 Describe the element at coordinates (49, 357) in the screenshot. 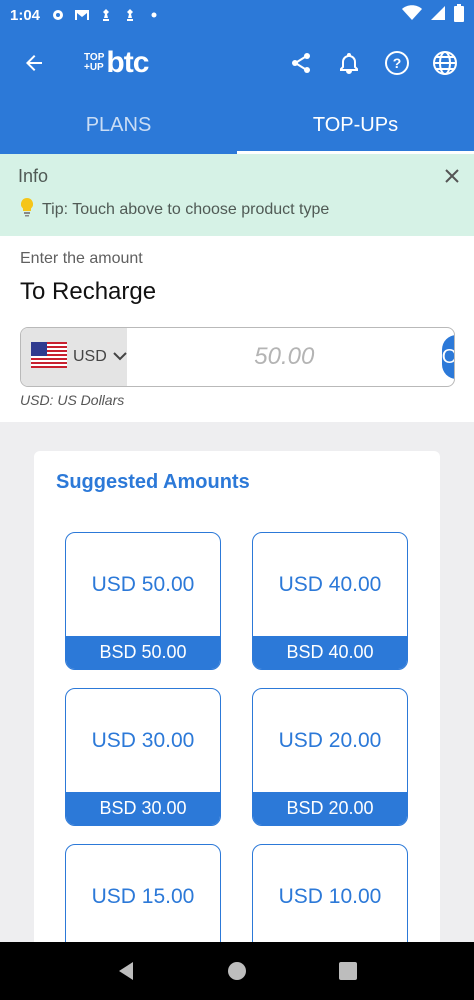

I see `us-flag-icon` at that location.